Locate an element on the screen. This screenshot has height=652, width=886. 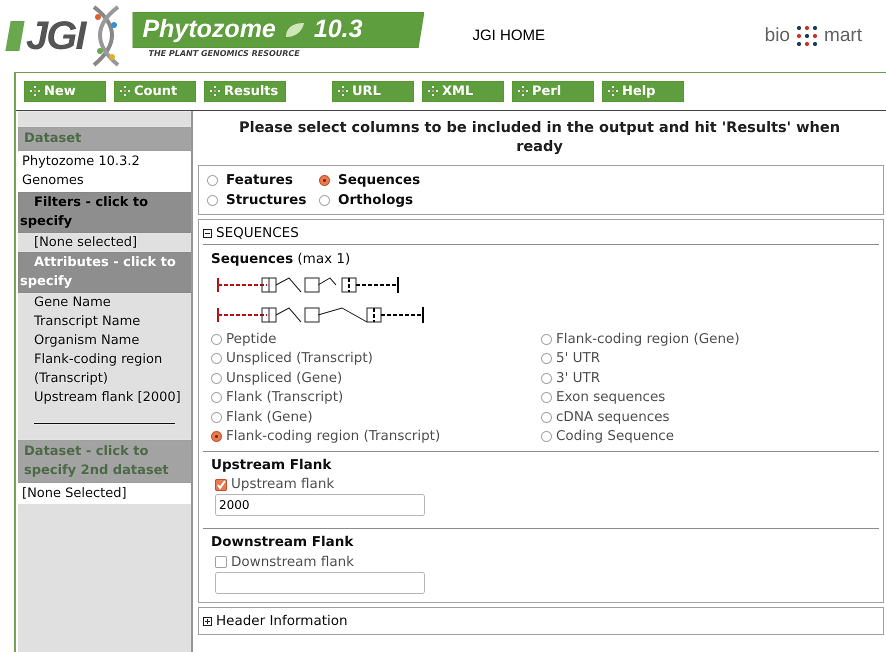
input-field: 2000 is located at coordinates (320, 505).